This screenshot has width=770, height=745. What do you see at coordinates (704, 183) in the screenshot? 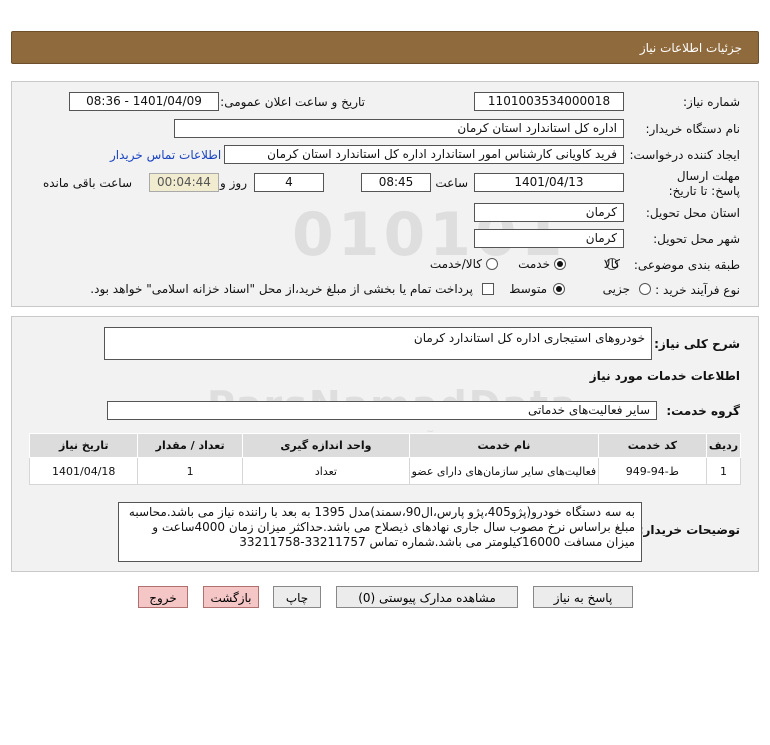
I see `response-deadline-label: مهلت ارسال پاسخ: تا تاریخ:` at bounding box center [704, 183].